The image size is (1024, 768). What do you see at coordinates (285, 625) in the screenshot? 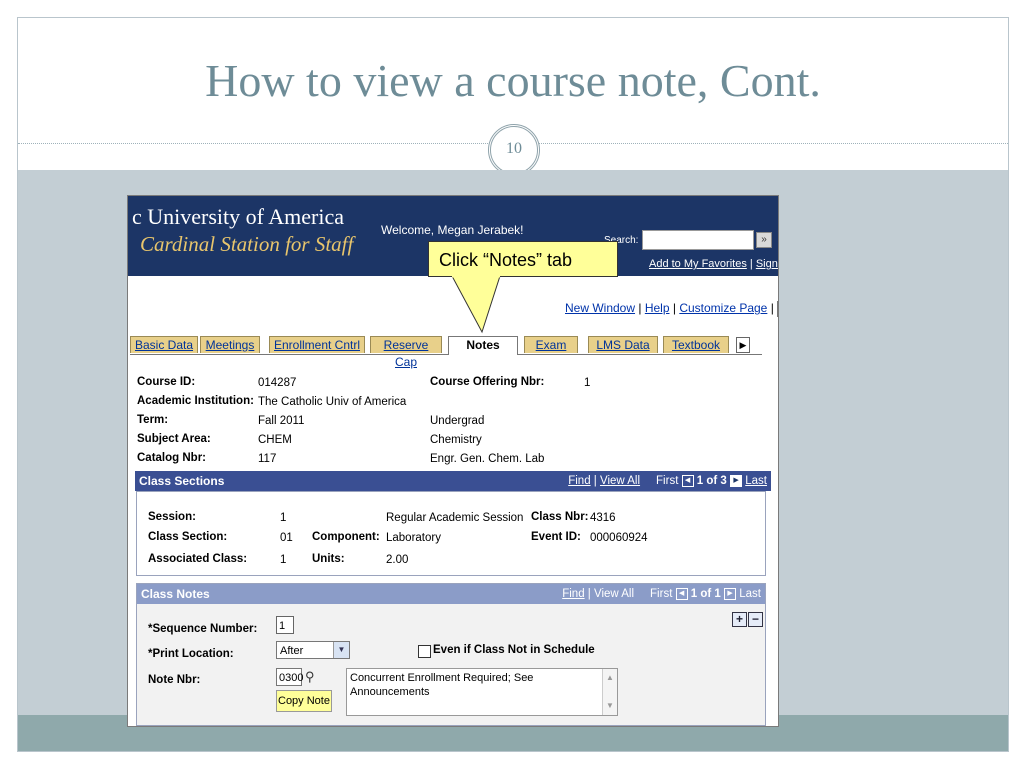
I see `sequence-number-input: 1` at bounding box center [285, 625].